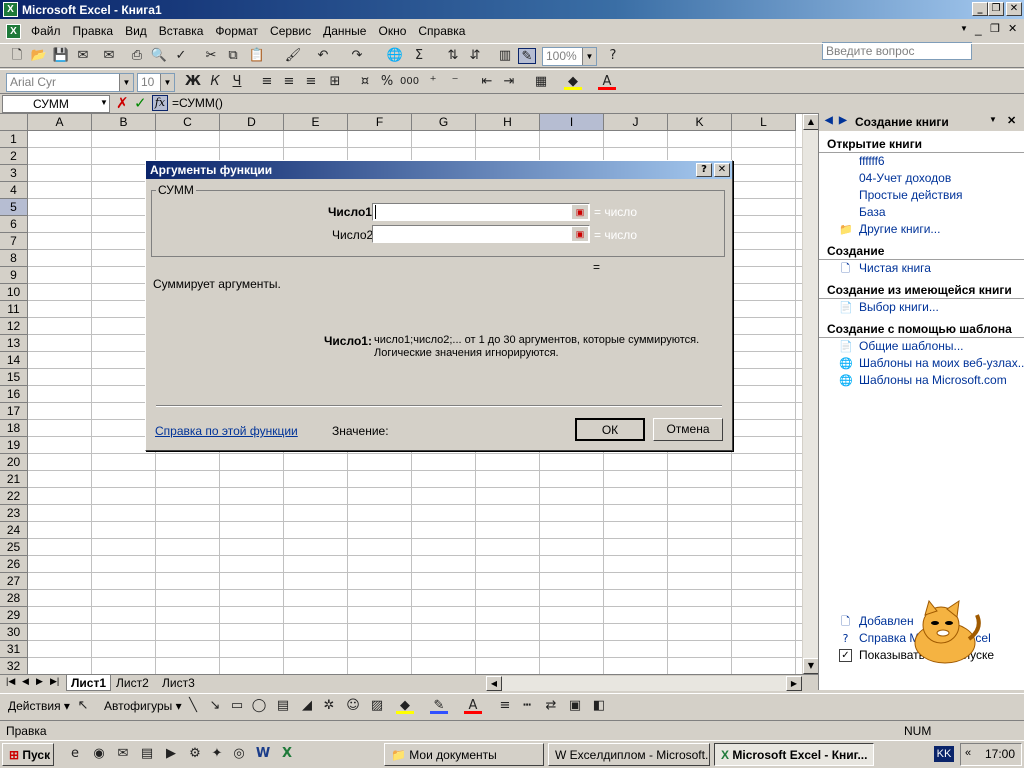 The image size is (1024, 768). What do you see at coordinates (14, 428) in the screenshot?
I see `row-header: 18` at bounding box center [14, 428].